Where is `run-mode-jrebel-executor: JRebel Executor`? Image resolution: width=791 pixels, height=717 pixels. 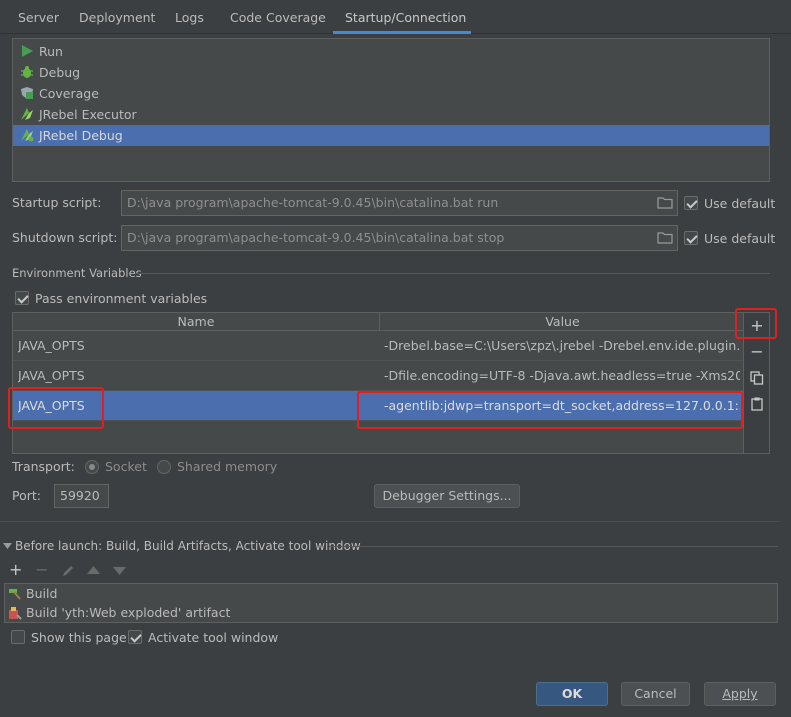 run-mode-jrebel-executor: JRebel Executor is located at coordinates (391, 114).